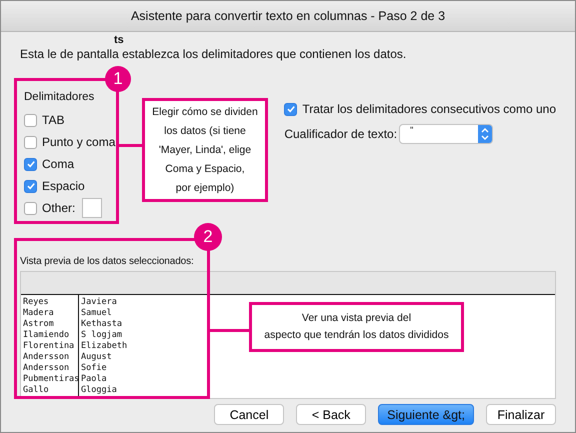 The height and width of the screenshot is (433, 576). I want to click on window-title: Asistente para convertir texto en columnas - Paso 2 de 3, so click(288, 16).